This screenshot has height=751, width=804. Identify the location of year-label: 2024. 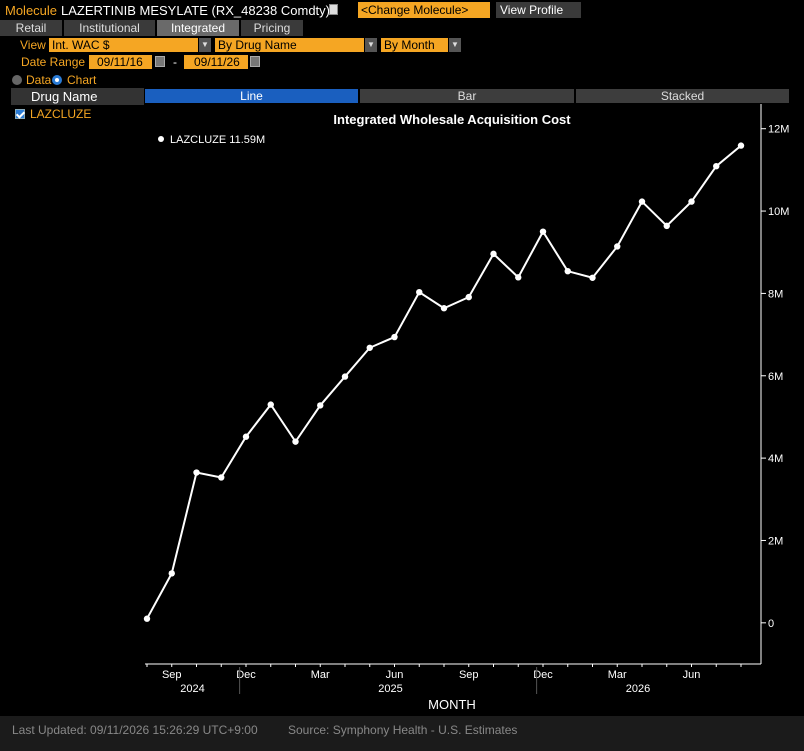
(192, 689).